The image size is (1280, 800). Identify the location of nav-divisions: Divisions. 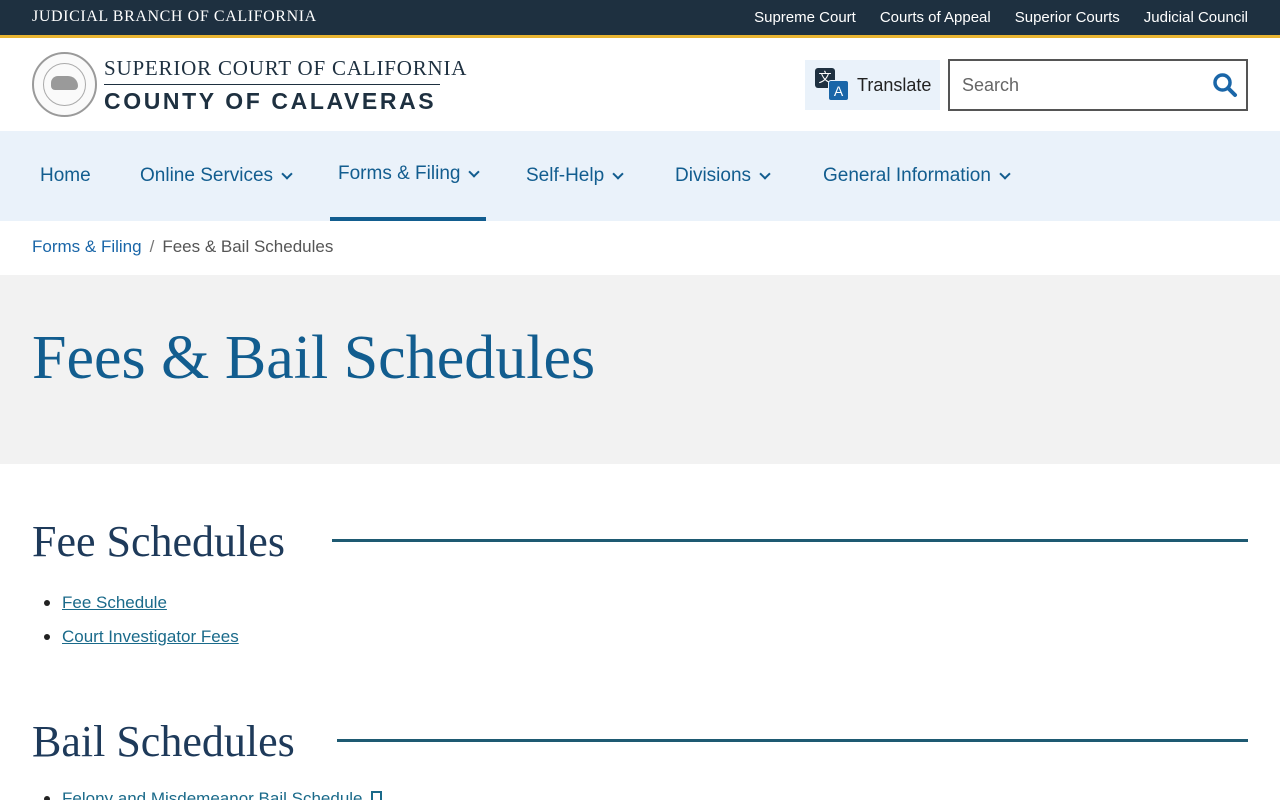
(723, 176).